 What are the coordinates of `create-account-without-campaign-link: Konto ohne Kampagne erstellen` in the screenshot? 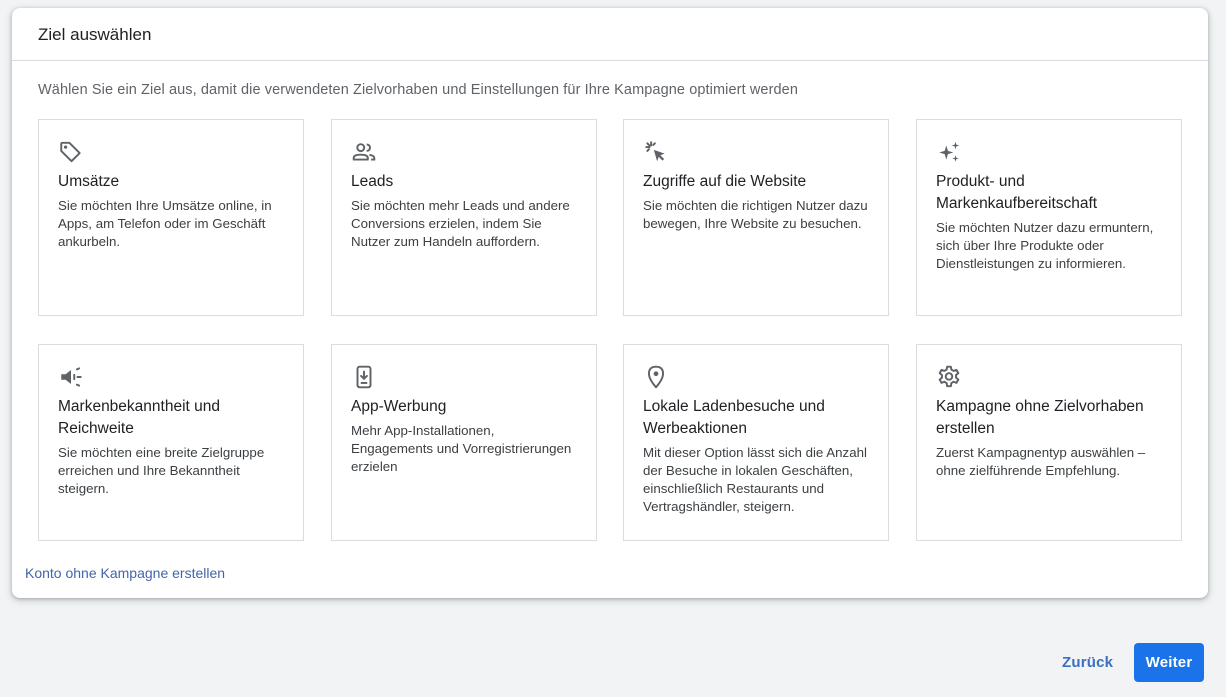 It's located at (125, 573).